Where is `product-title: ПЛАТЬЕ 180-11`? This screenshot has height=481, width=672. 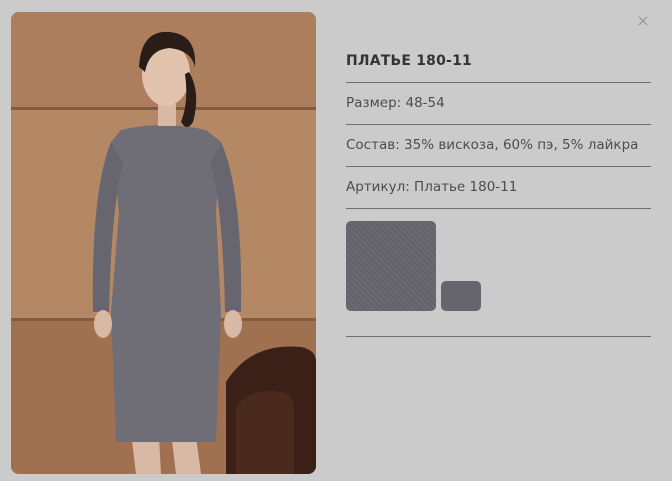
product-title: ПЛАТЬЕ 180-11 is located at coordinates (409, 61).